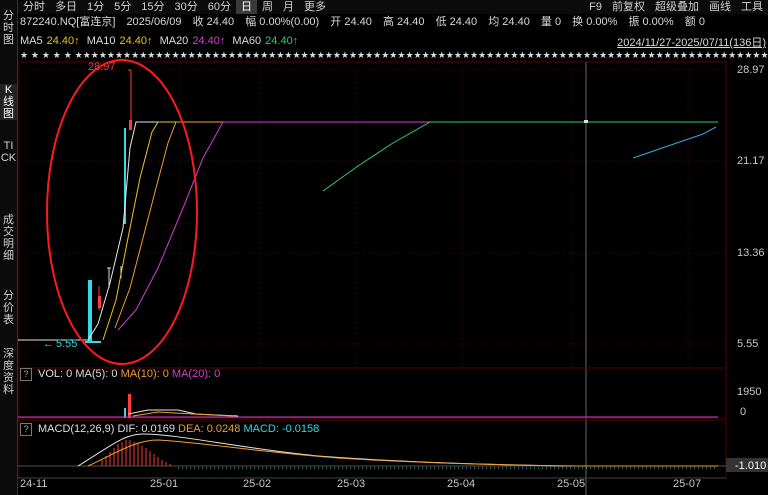  What do you see at coordinates (122, 212) in the screenshot?
I see `highlight-ellipse` at bounding box center [122, 212].